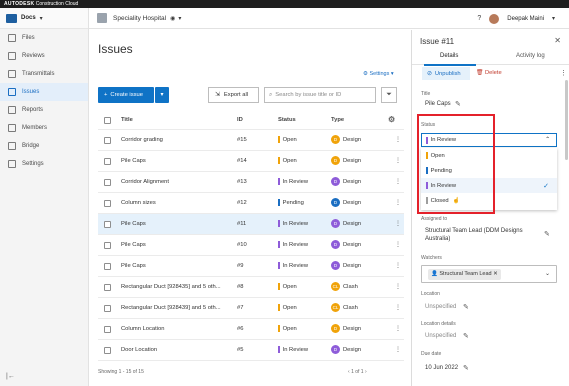 The height and width of the screenshot is (386, 569). I want to click on status-label: Status, so click(428, 125).